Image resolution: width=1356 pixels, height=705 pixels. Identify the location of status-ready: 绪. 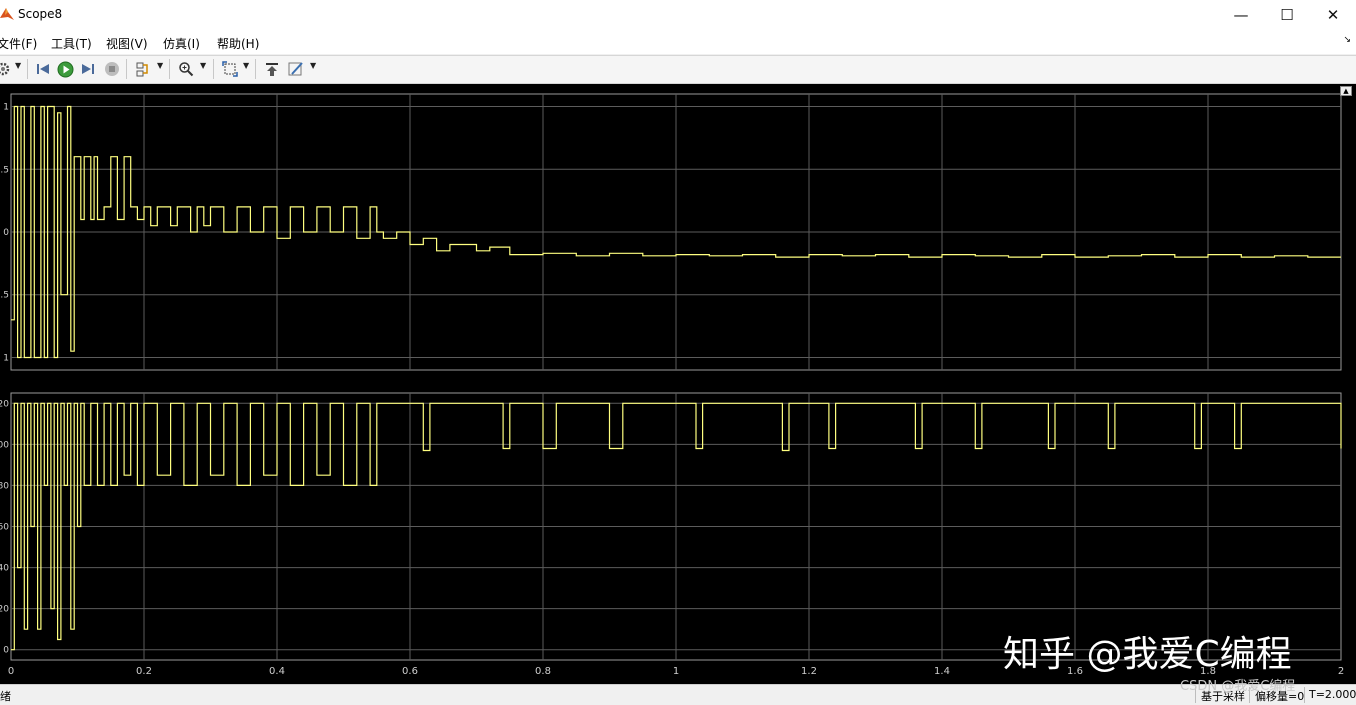
(5, 696).